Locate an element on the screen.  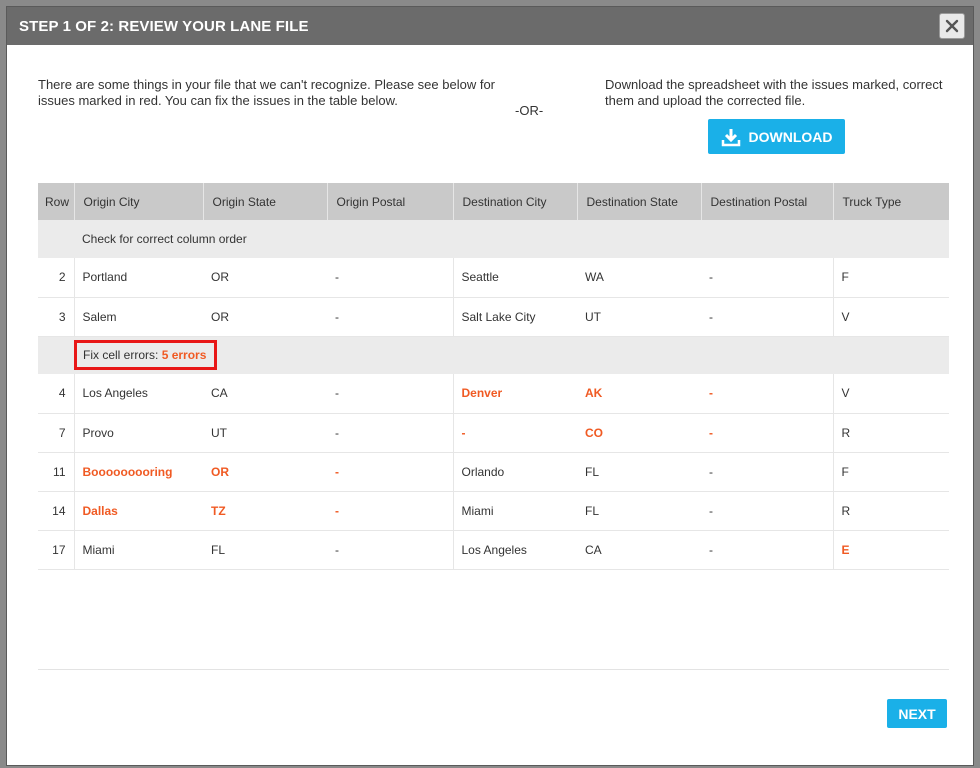
destination-city-cell: Miami is located at coordinates (515, 511).